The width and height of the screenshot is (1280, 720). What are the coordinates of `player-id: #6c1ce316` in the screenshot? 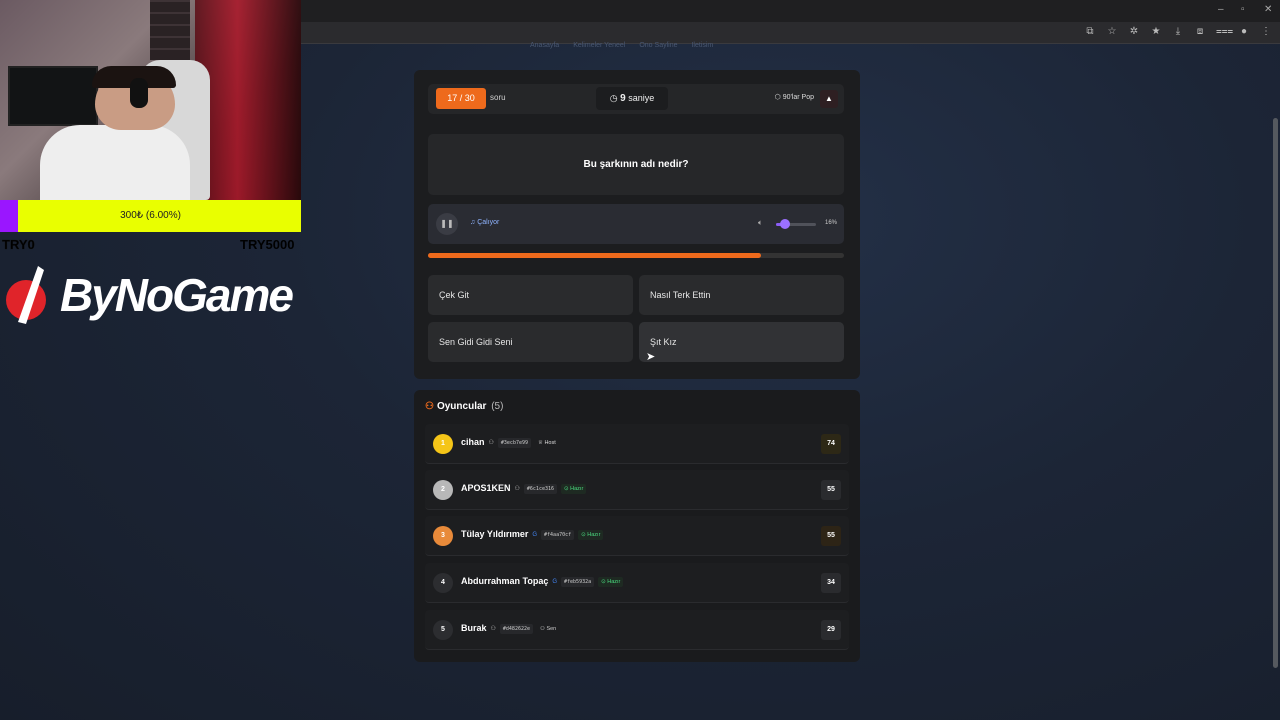 It's located at (540, 488).